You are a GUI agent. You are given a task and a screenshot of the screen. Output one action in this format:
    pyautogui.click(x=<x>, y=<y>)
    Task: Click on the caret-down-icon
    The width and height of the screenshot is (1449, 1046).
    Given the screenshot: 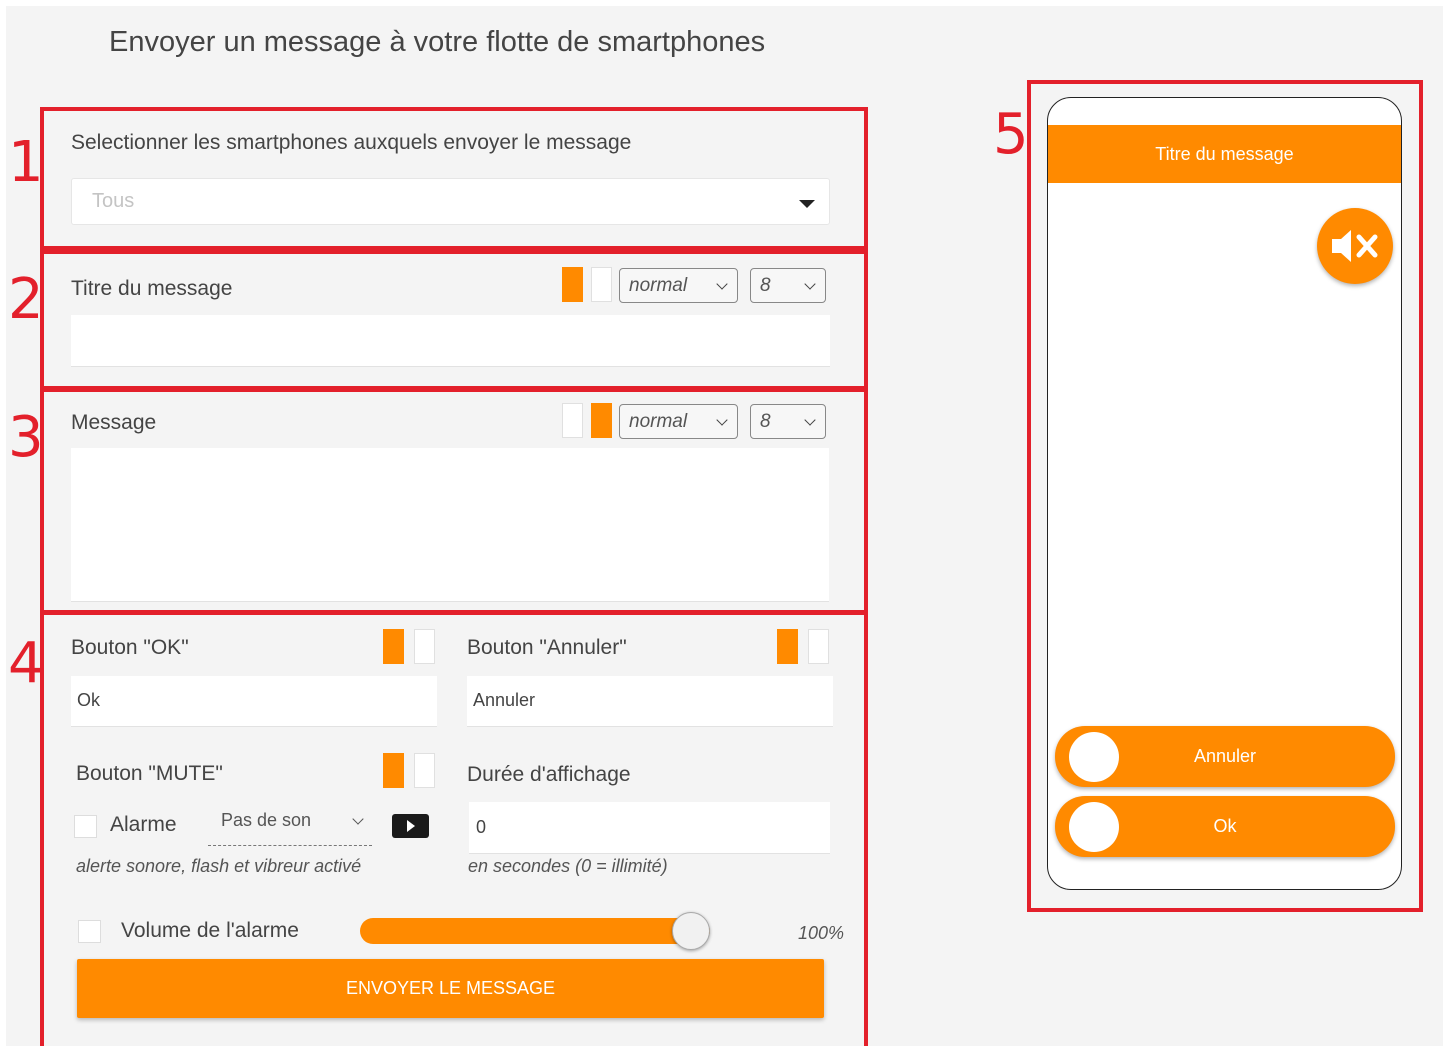 What is the action you would take?
    pyautogui.click(x=807, y=204)
    